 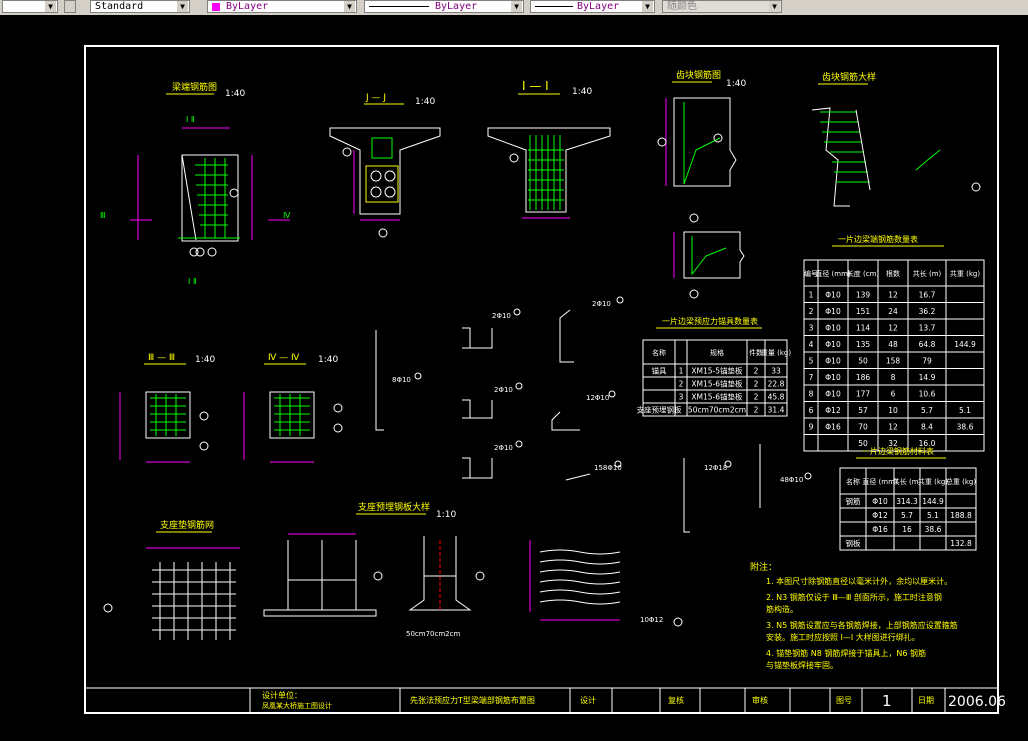 I want to click on table-cell: 33, so click(x=776, y=371).